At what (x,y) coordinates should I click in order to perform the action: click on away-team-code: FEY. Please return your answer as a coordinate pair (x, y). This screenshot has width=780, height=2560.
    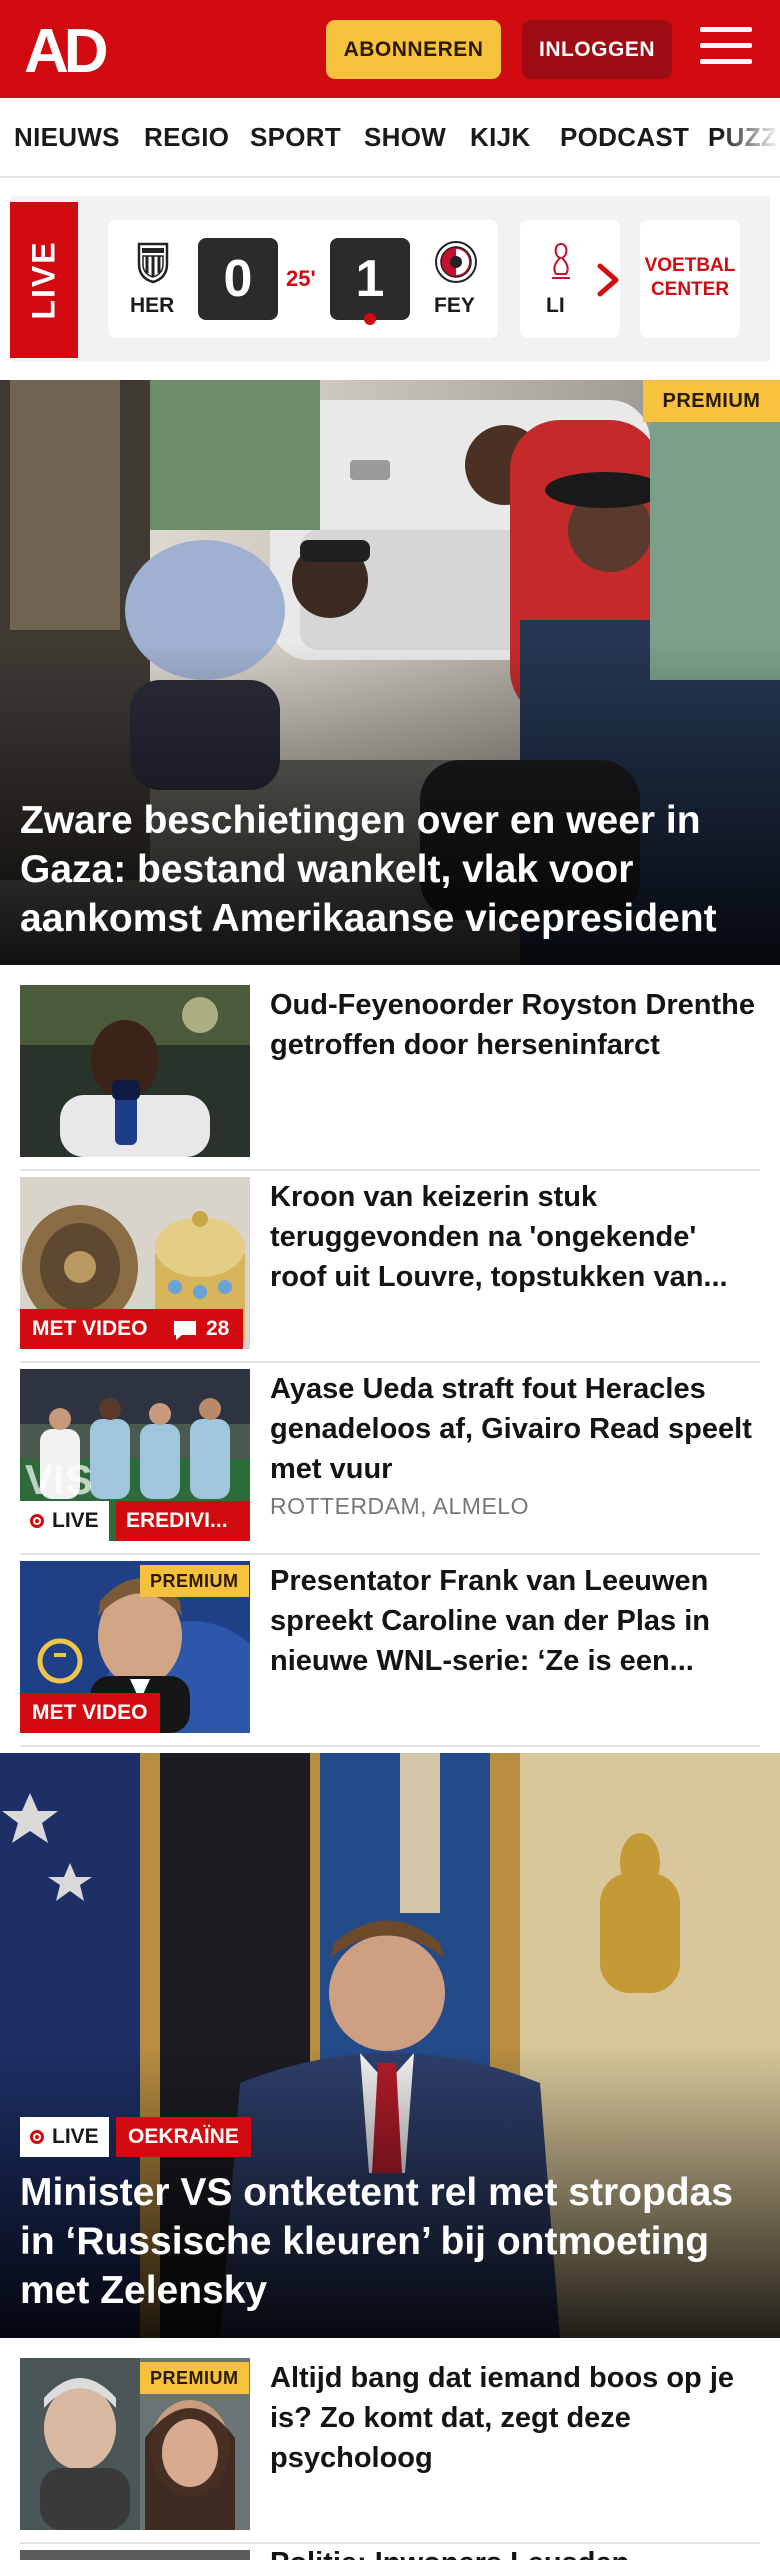
    Looking at the image, I should click on (454, 305).